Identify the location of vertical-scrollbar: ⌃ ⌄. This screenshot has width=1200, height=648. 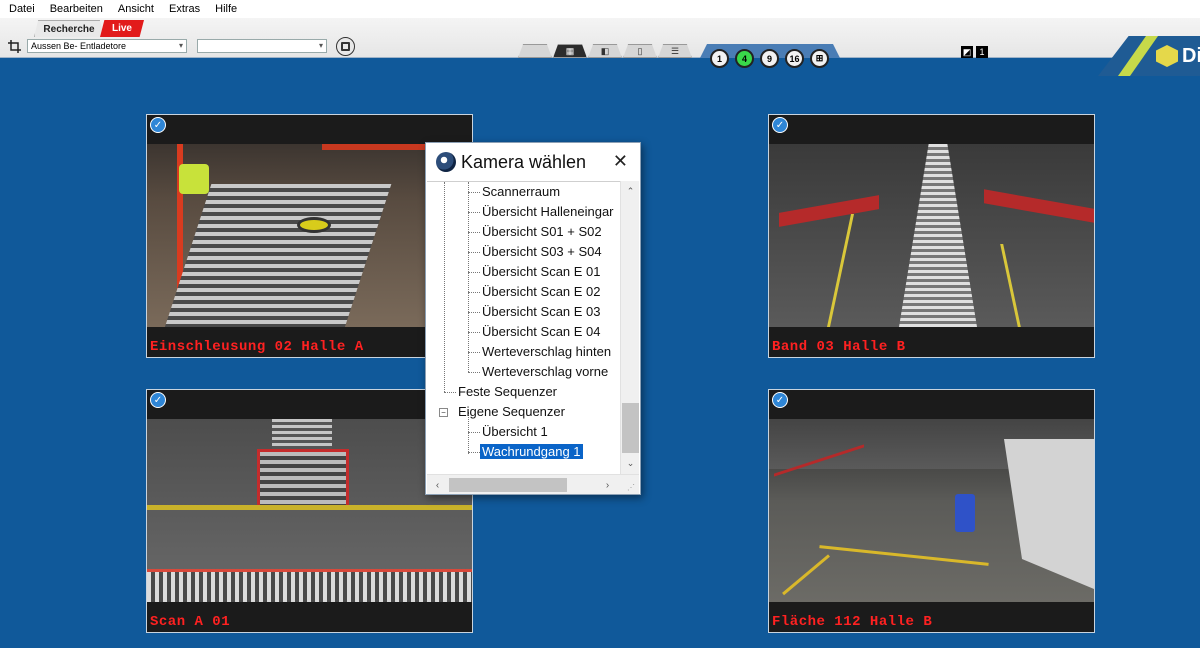
(629, 327).